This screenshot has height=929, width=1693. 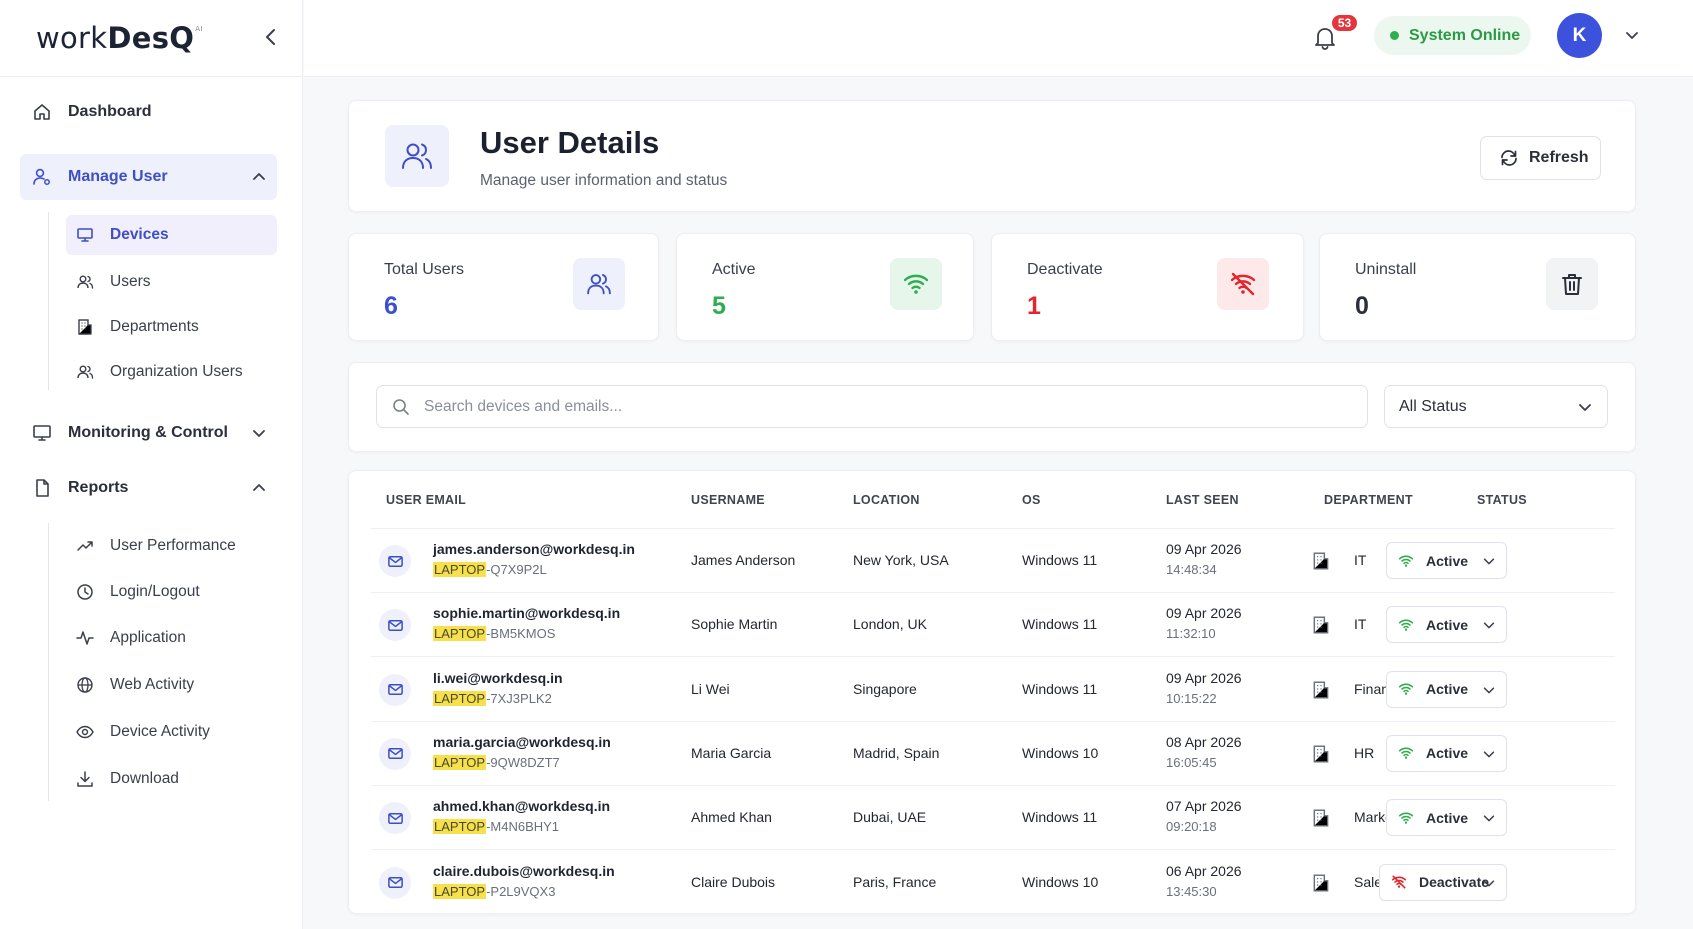 I want to click on last-seen-date: 07 Apr 2026, so click(x=1204, y=806).